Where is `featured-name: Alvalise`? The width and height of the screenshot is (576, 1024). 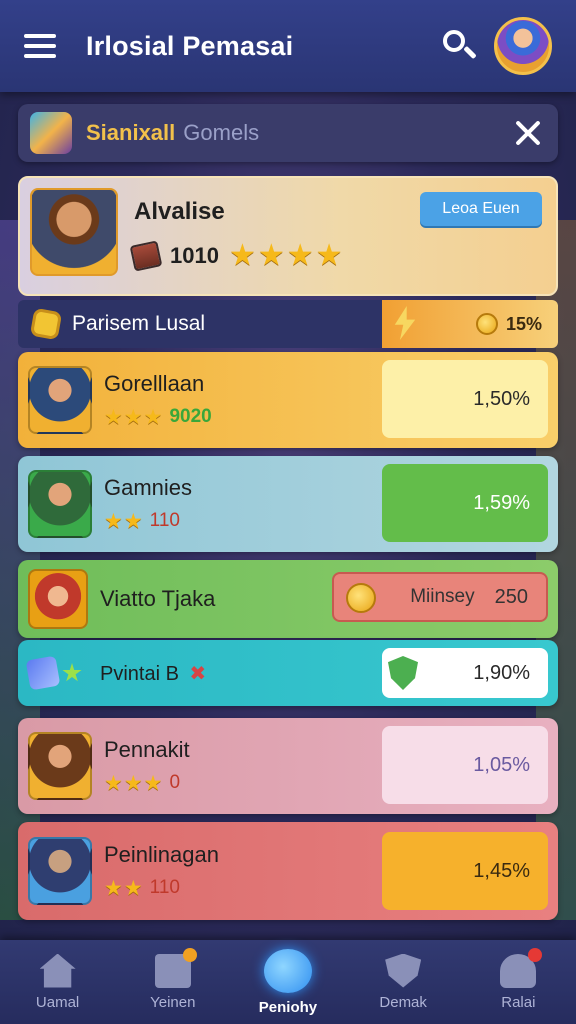
featured-name: Alvalise is located at coordinates (179, 211).